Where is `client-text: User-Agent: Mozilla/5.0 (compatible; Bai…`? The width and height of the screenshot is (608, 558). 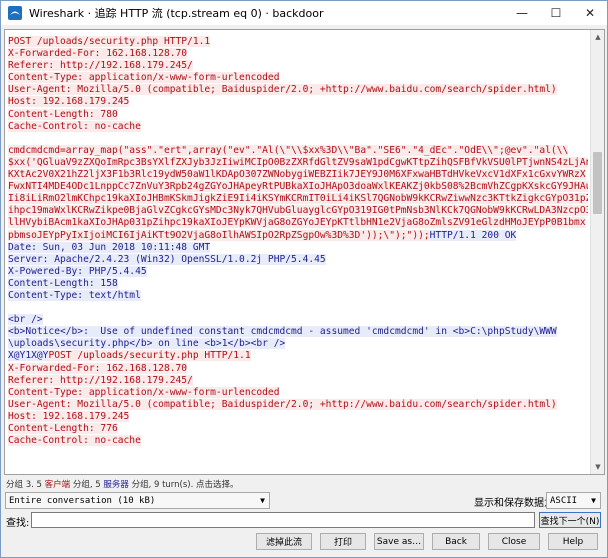 client-text: User-Agent: Mozilla/5.0 (compatible; Bai… is located at coordinates (282, 404).